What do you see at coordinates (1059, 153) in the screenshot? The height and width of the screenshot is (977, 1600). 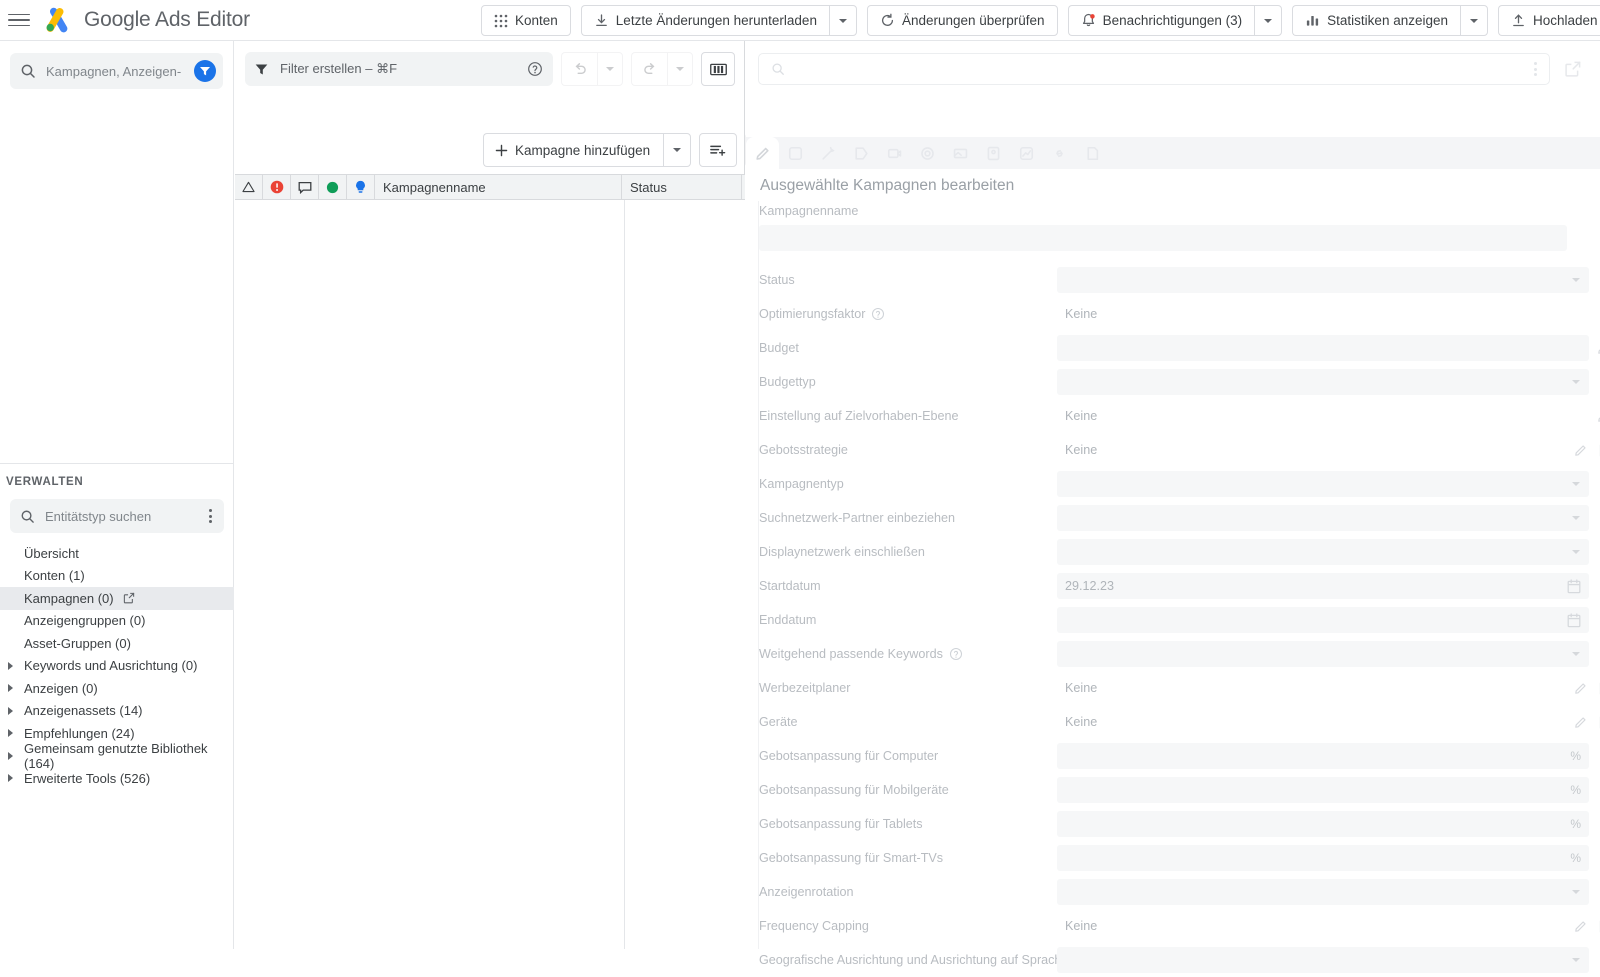 I see `tab-link-tab` at bounding box center [1059, 153].